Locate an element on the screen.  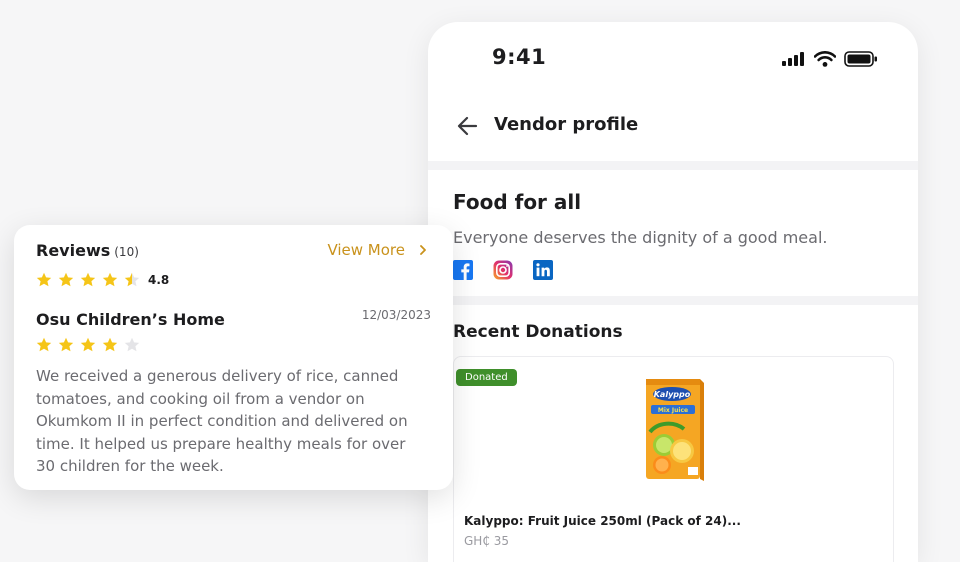
linkedin-icon is located at coordinates (543, 270).